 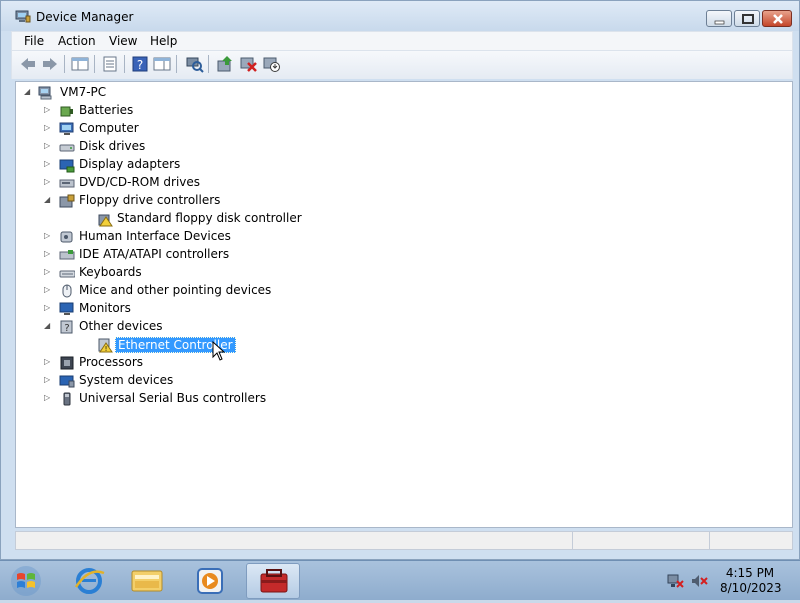 What do you see at coordinates (147, 581) in the screenshot?
I see `windows-explorer-icon` at bounding box center [147, 581].